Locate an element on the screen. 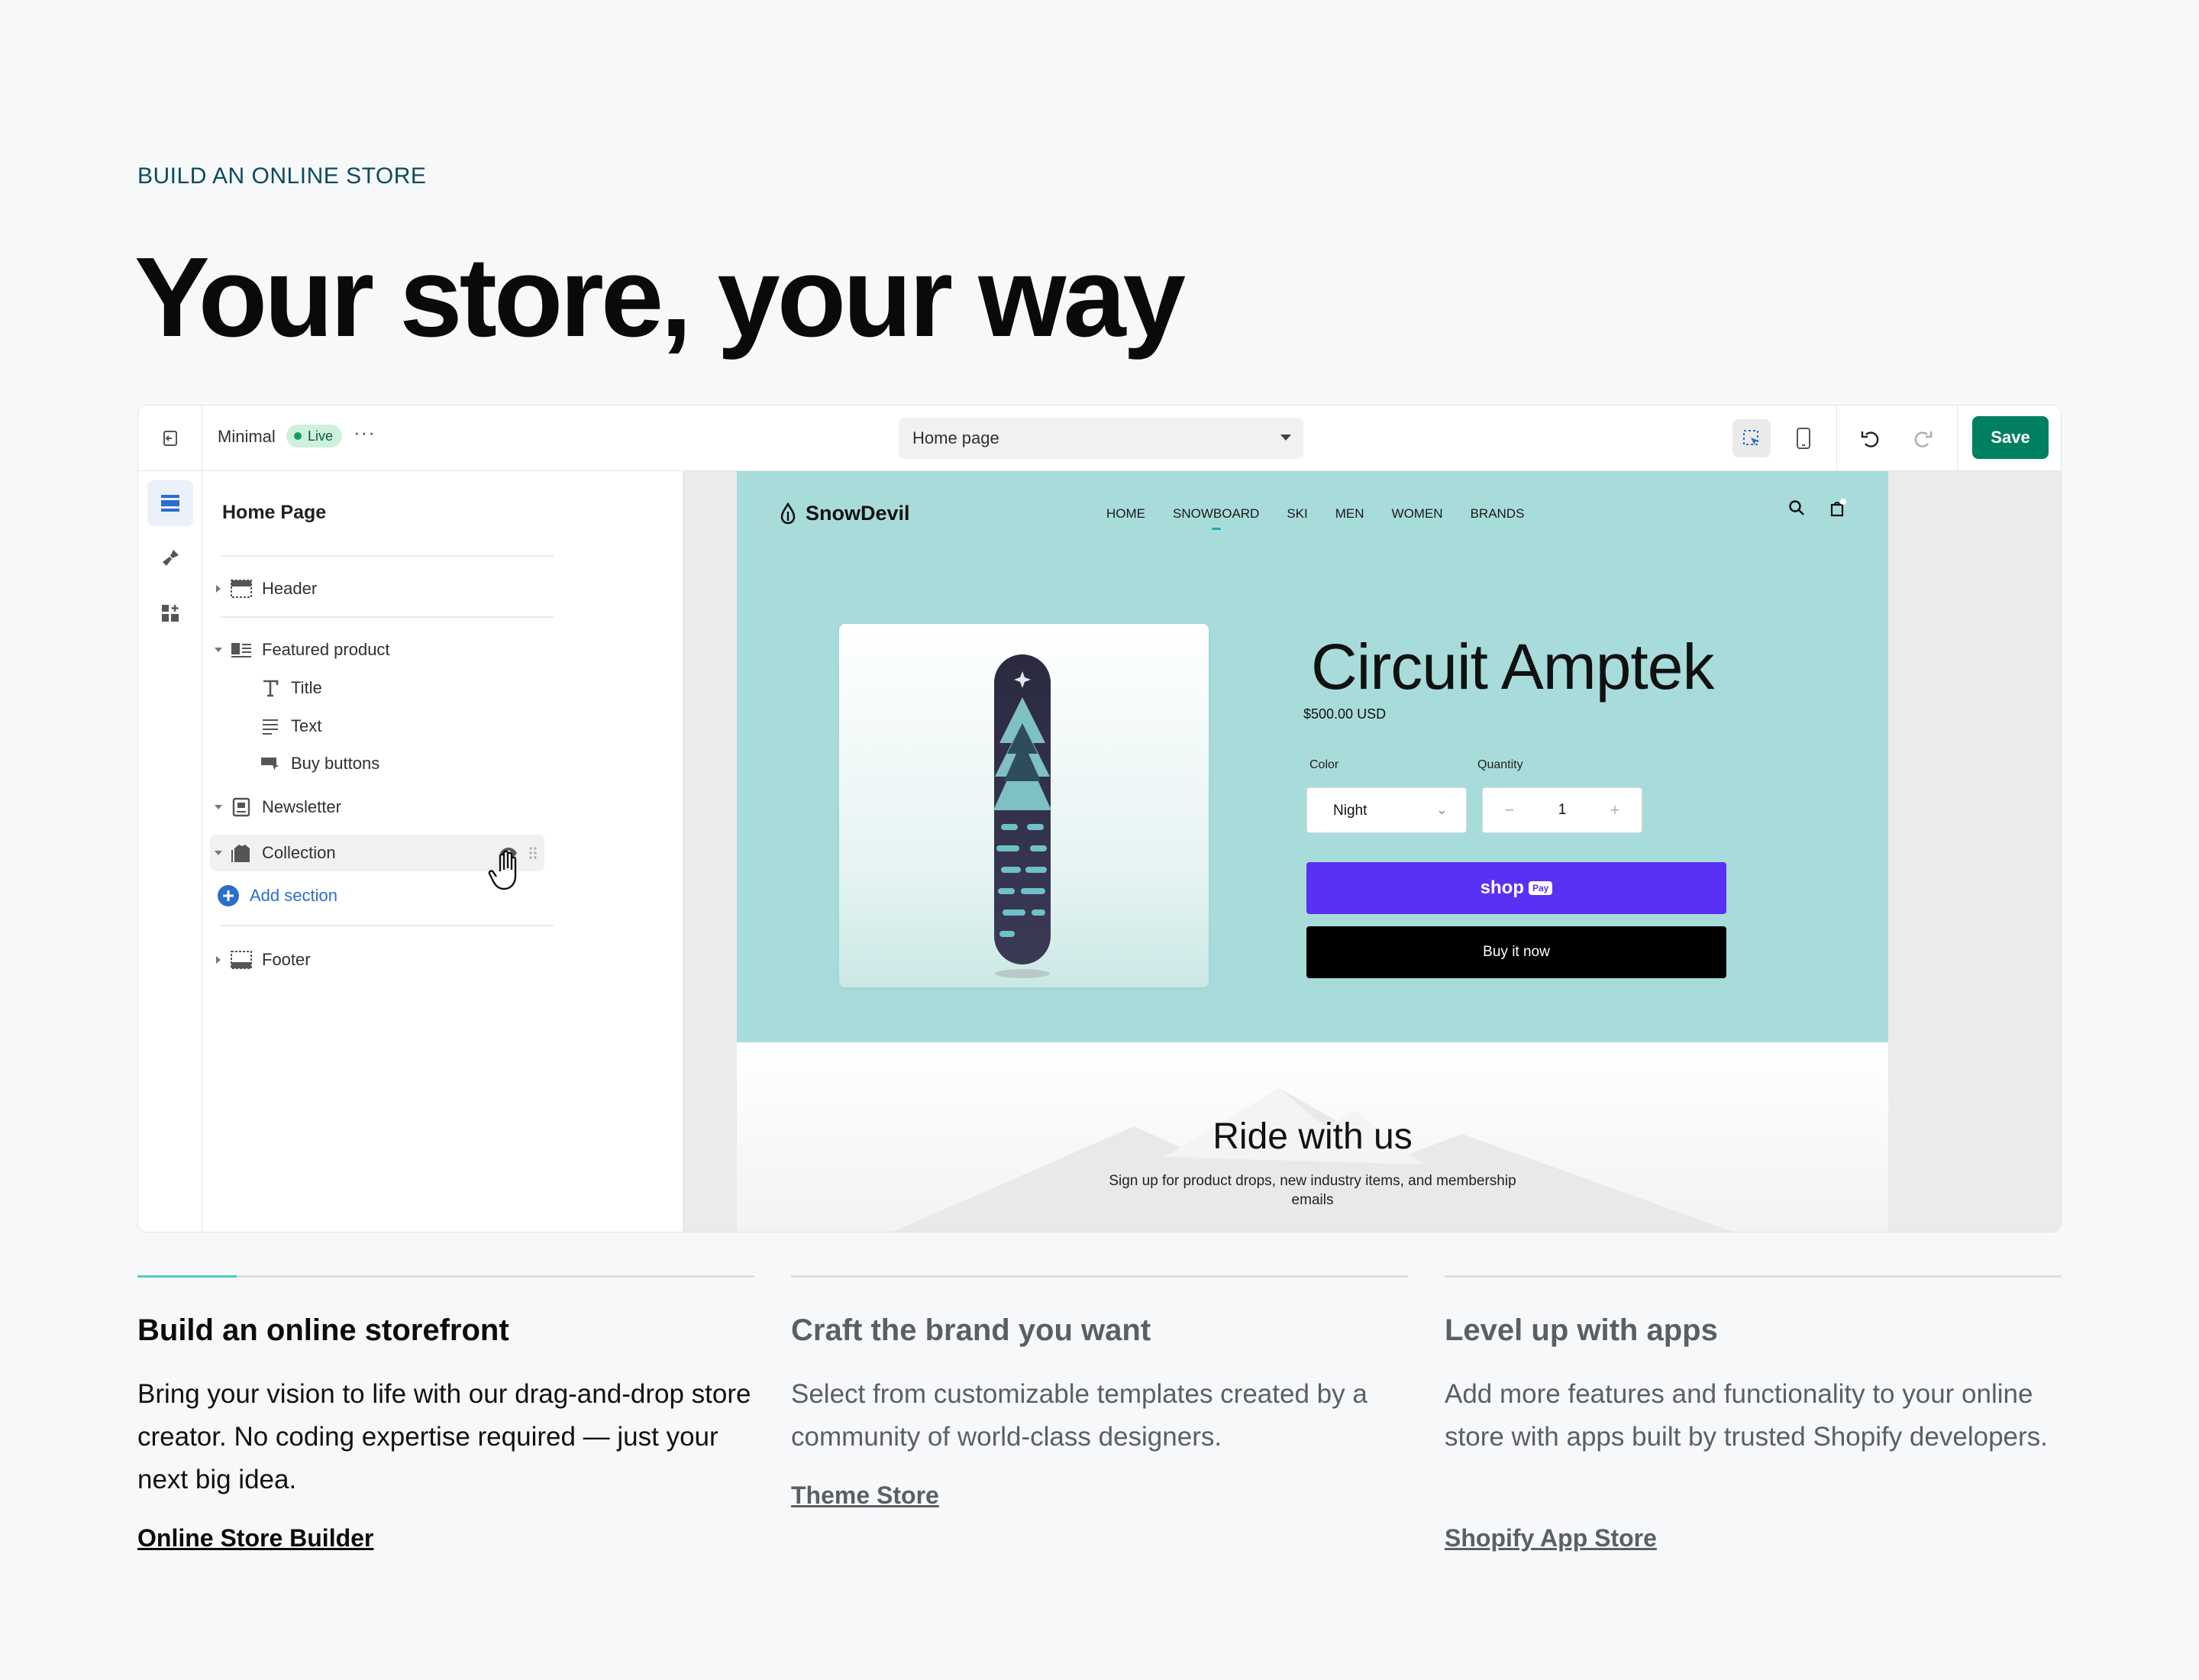 The width and height of the screenshot is (2199, 1680). theme-store-link: Theme Store is located at coordinates (865, 1495).